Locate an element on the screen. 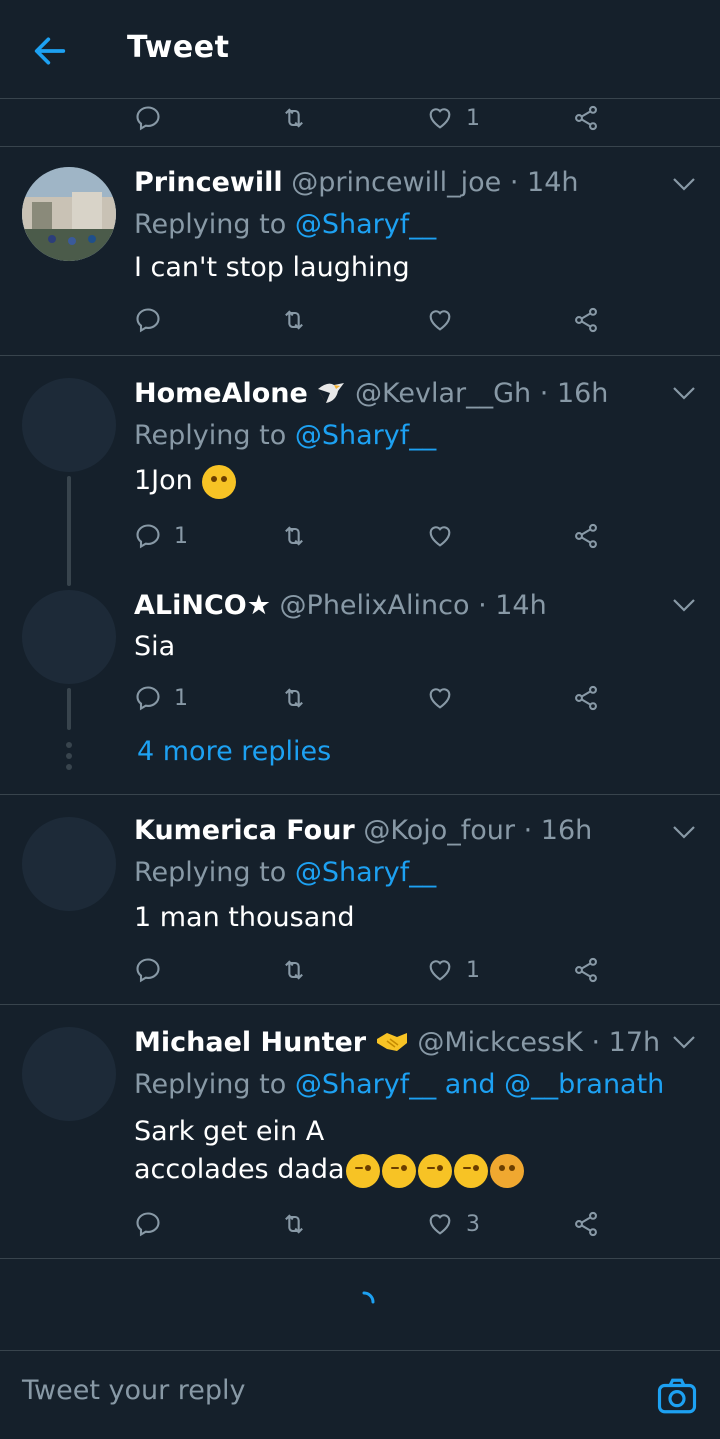 The height and width of the screenshot is (1439, 720). handle: @princewill_joe is located at coordinates (396, 182).